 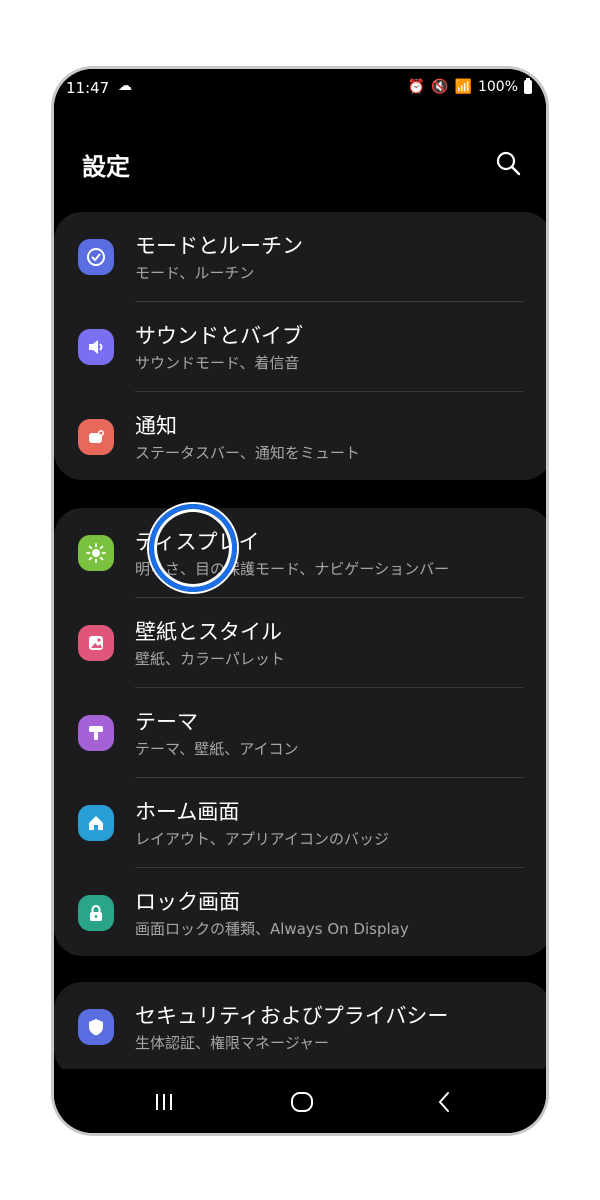 What do you see at coordinates (187, 812) in the screenshot?
I see `setting-title: ホーム画面` at bounding box center [187, 812].